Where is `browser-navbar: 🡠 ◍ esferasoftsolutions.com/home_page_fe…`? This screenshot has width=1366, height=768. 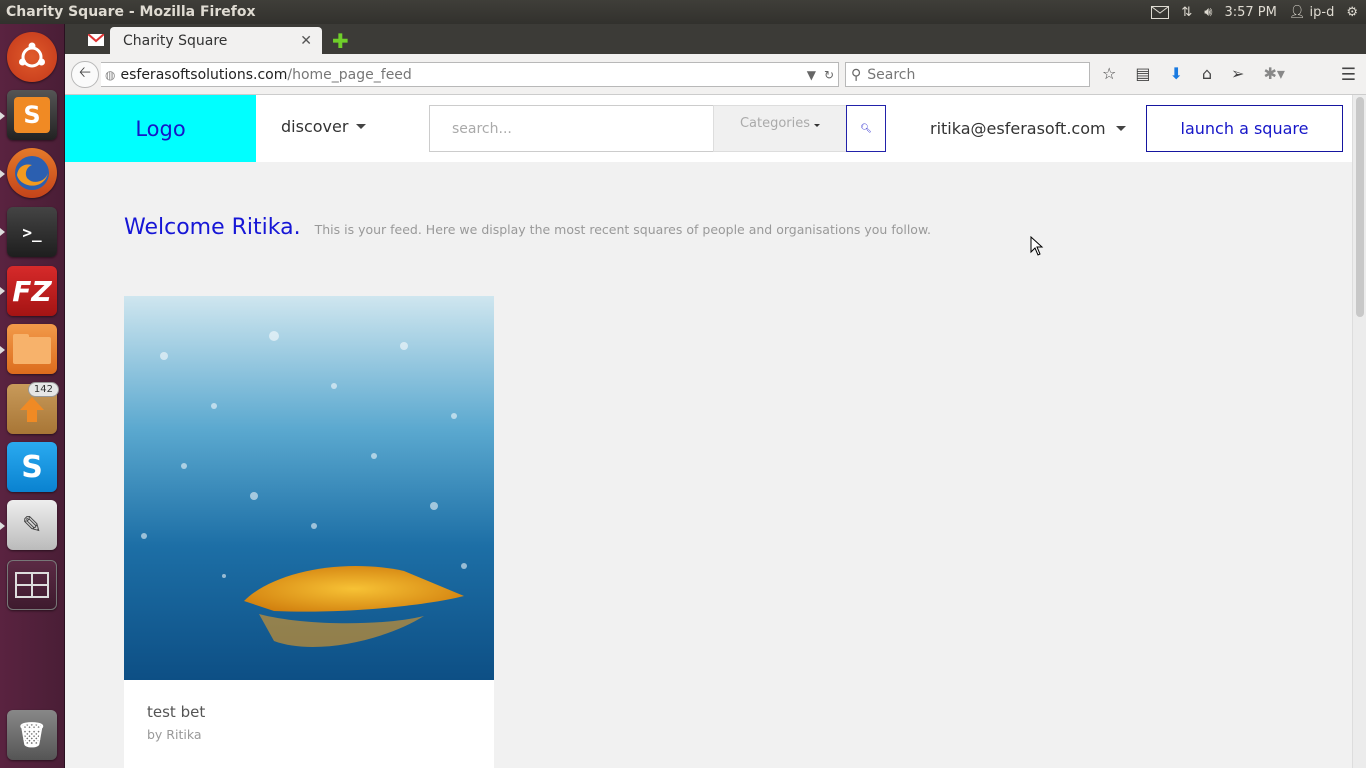
browser-navbar: 🡠 ◍ esferasoftsolutions.com/home_page_fe… is located at coordinates (715, 74).